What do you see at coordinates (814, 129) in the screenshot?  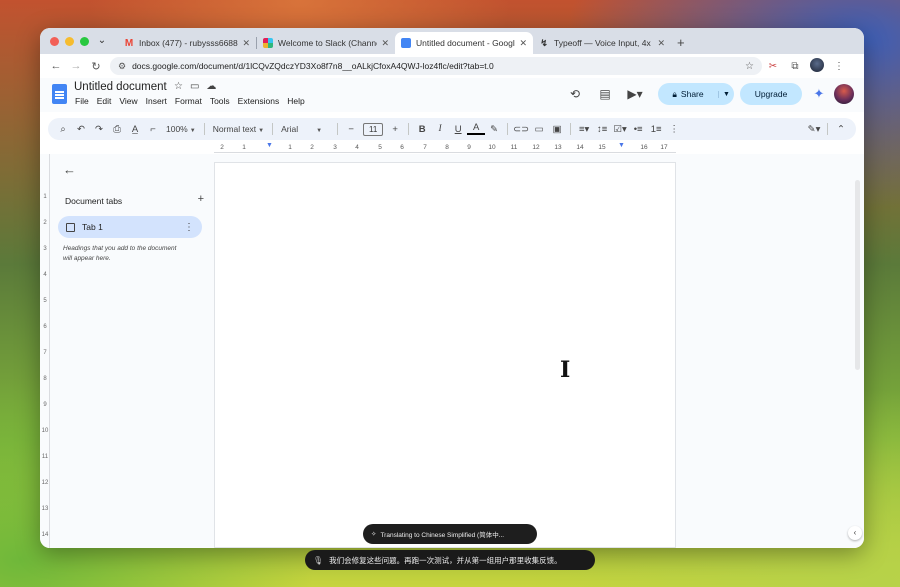 I see `editing-mode-pencil-icon: ✎▾` at bounding box center [814, 129].